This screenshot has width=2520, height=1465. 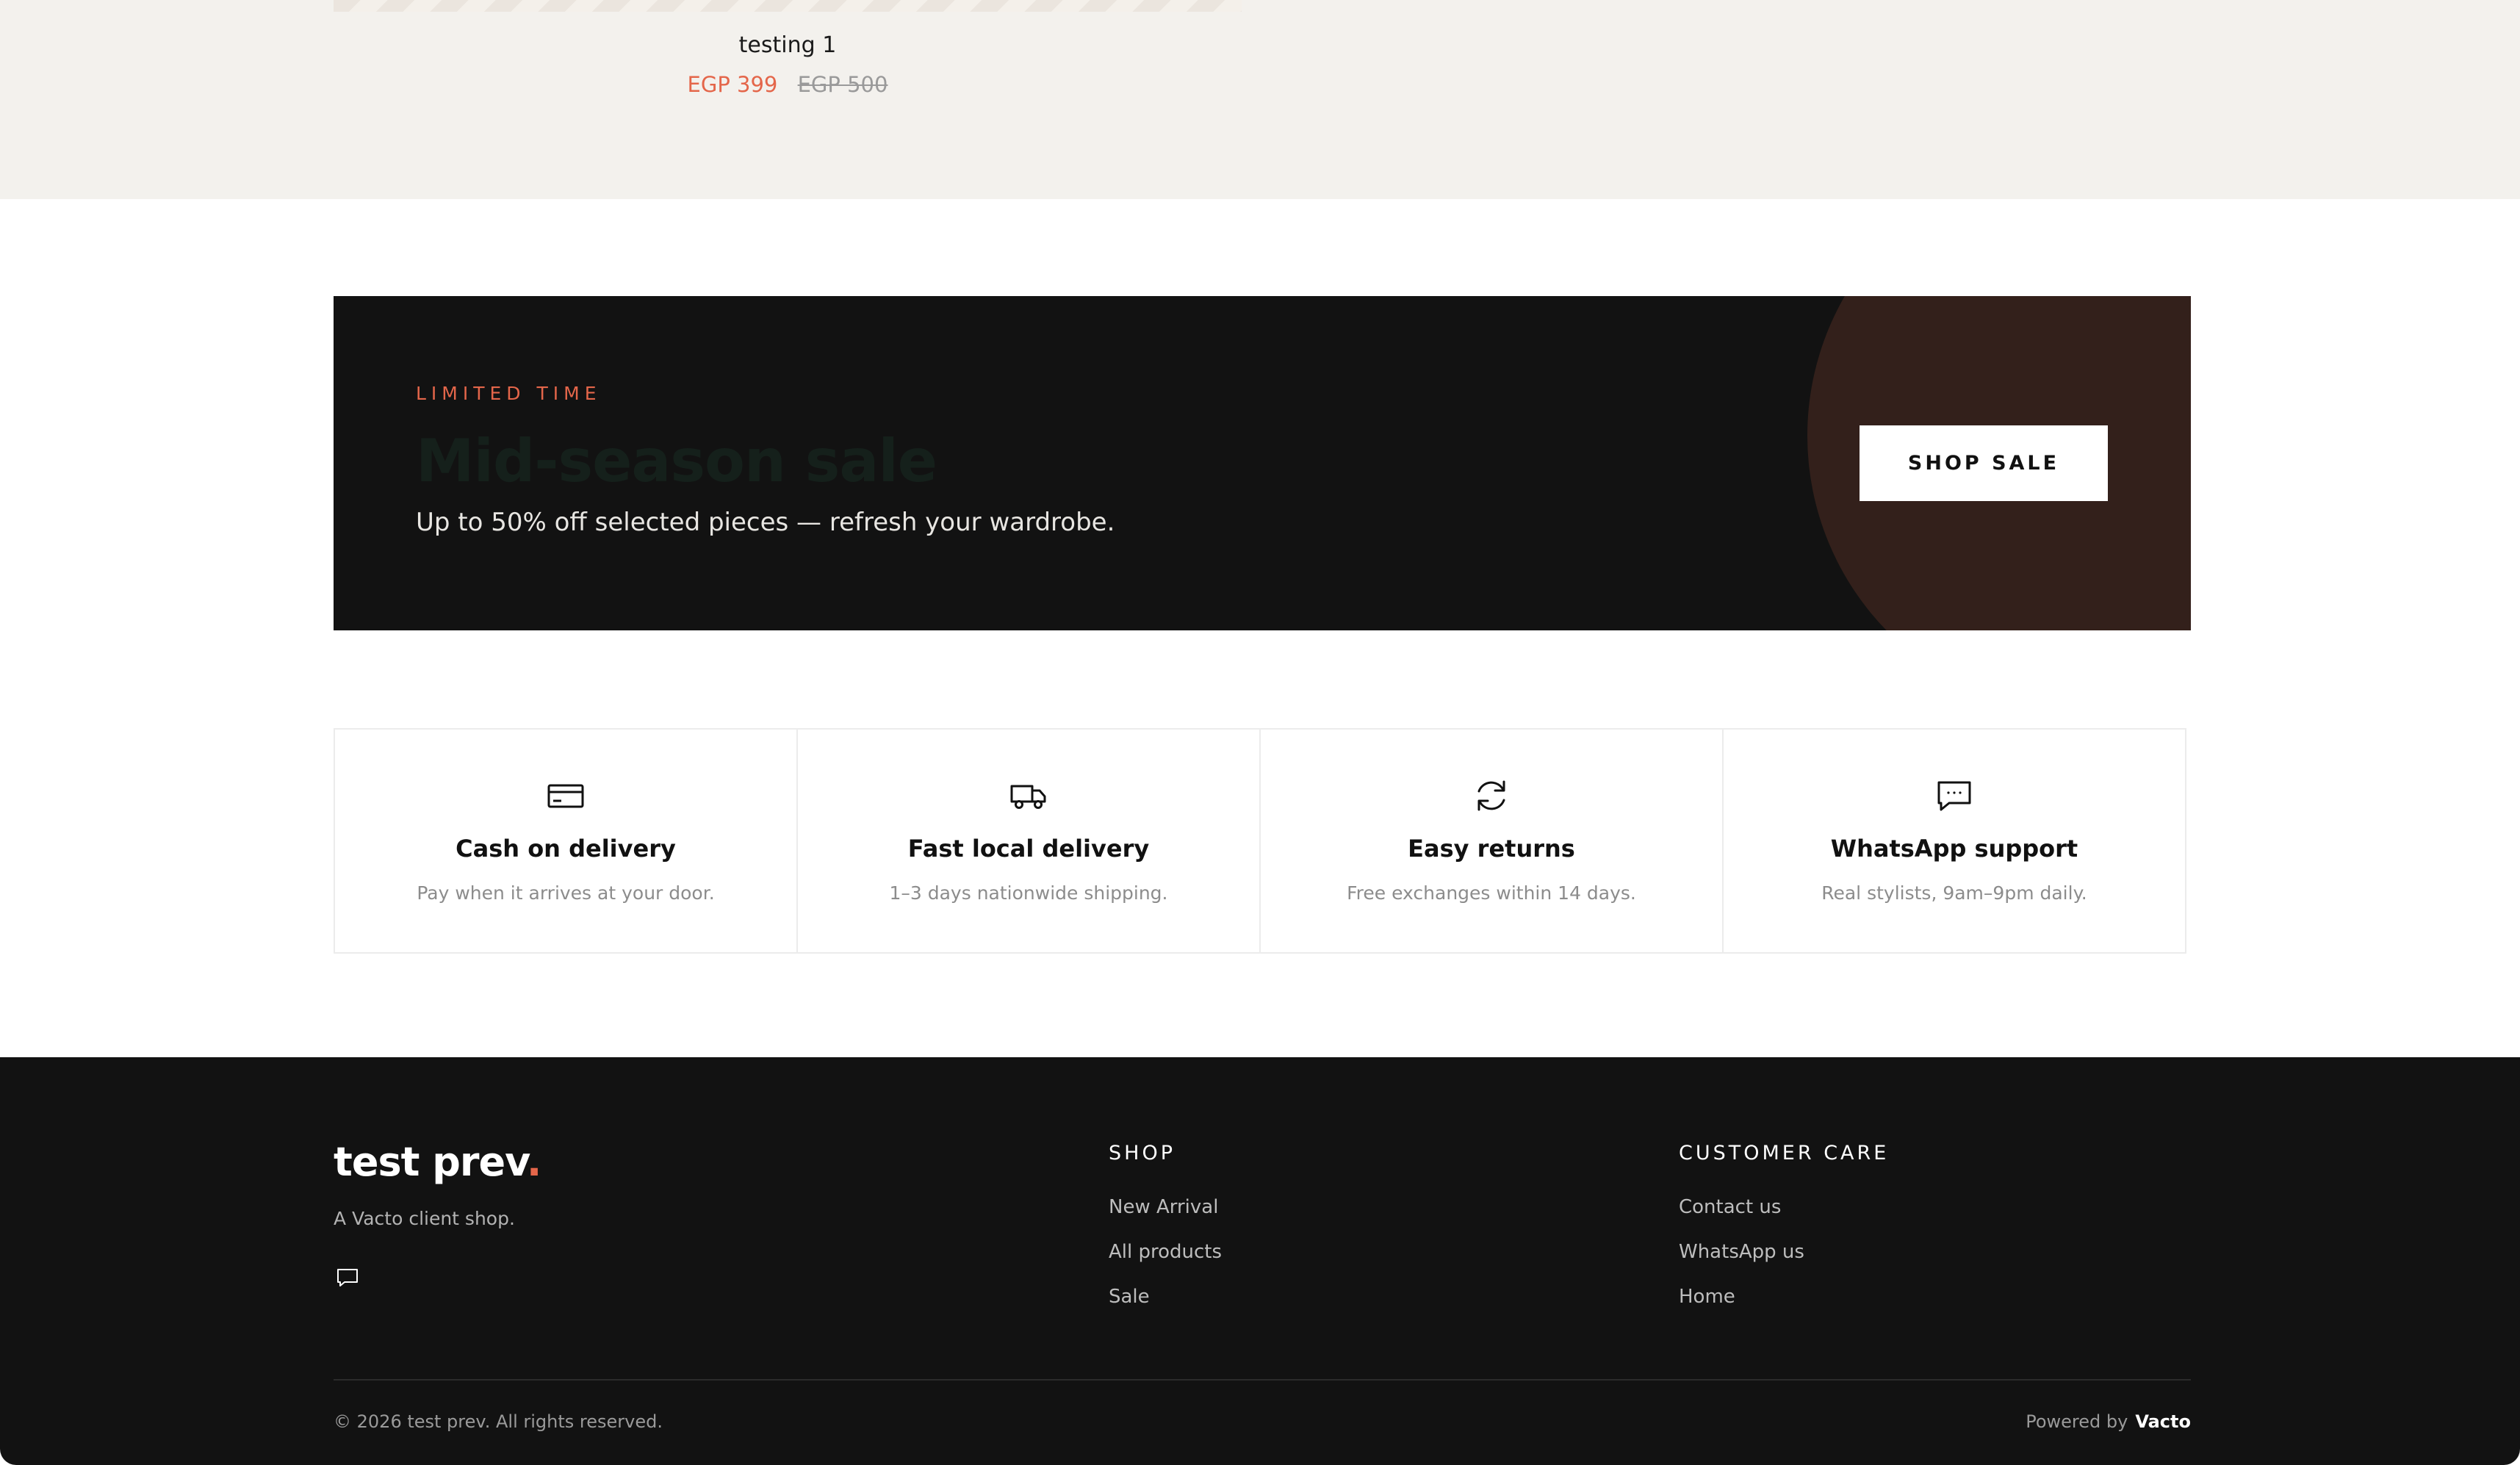 What do you see at coordinates (1165, 1217) in the screenshot?
I see `footer-link-new-arrival: New Arrival` at bounding box center [1165, 1217].